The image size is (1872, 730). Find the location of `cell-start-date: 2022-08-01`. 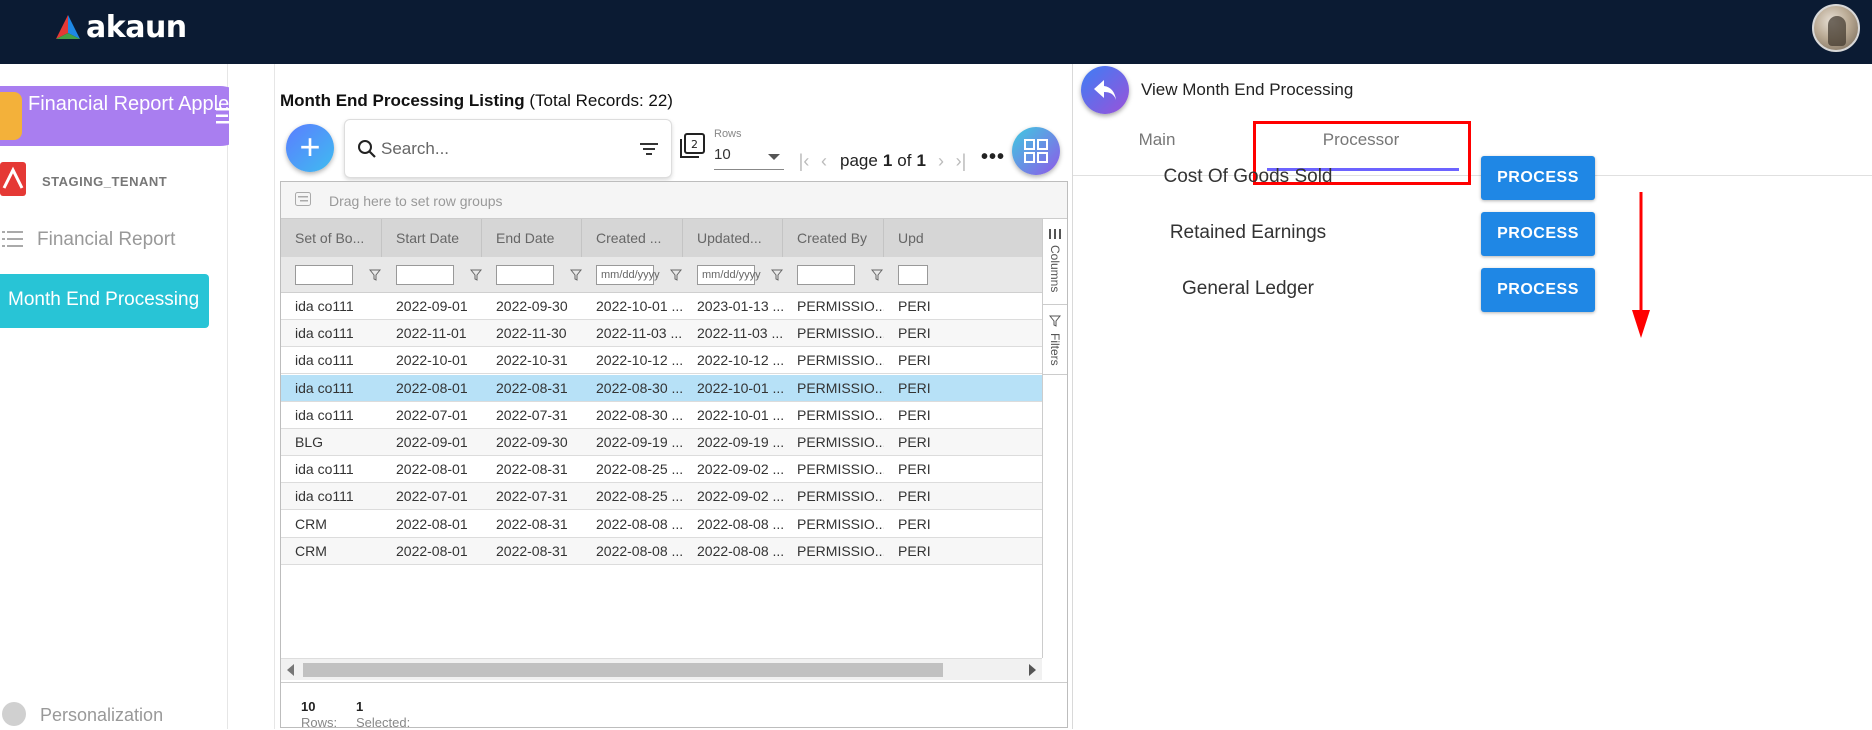

cell-start-date: 2022-08-01 is located at coordinates (432, 387).